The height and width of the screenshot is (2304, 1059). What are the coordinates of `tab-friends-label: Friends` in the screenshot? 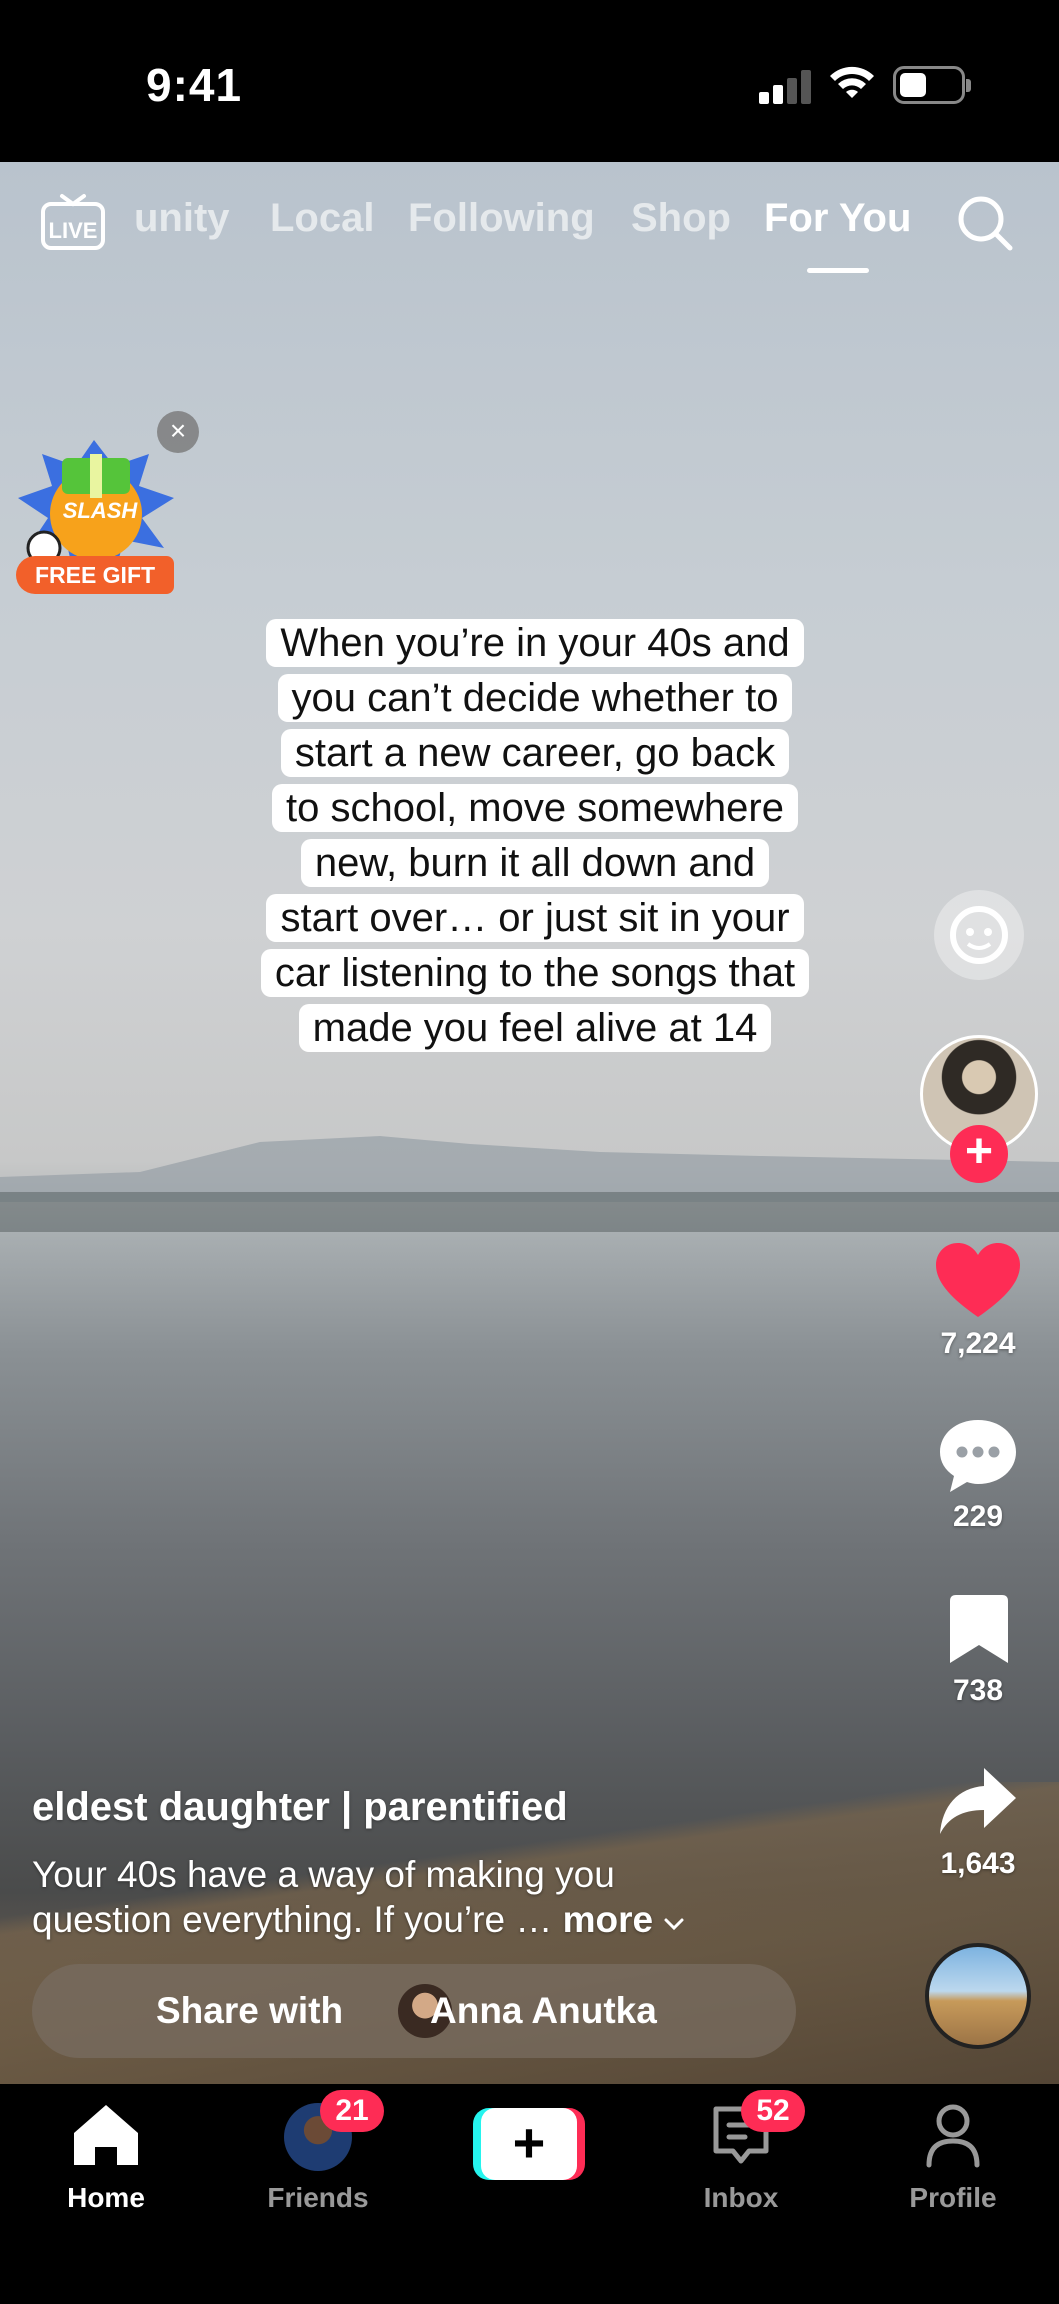 It's located at (318, 2197).